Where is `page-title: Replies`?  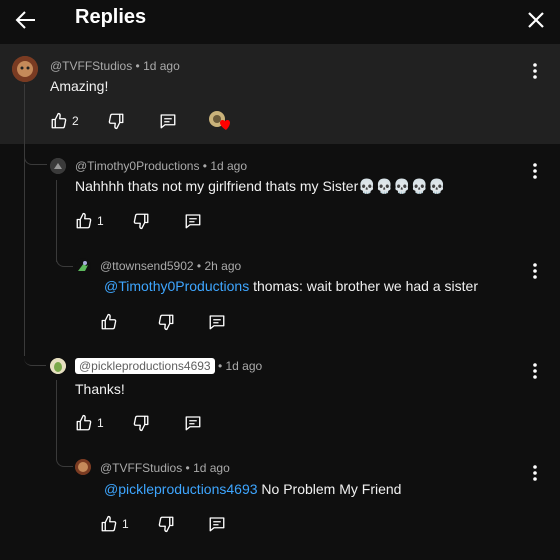
page-title: Replies is located at coordinates (111, 17).